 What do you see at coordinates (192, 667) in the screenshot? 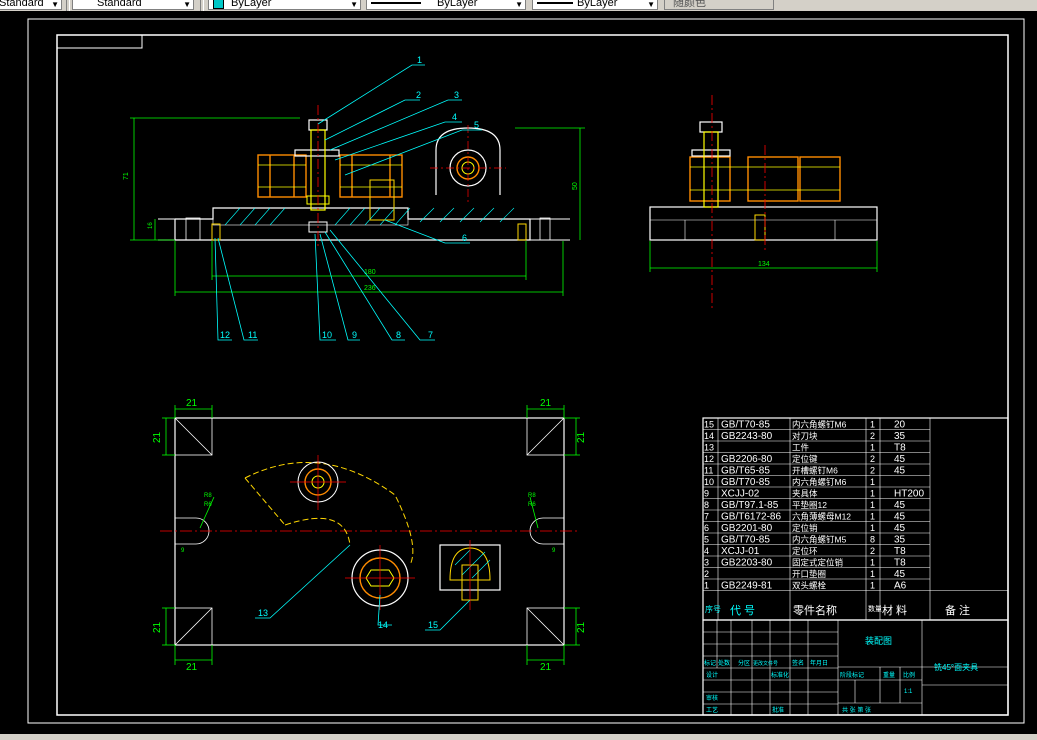
I see `dim-21-bottom-left: 21` at bounding box center [192, 667].